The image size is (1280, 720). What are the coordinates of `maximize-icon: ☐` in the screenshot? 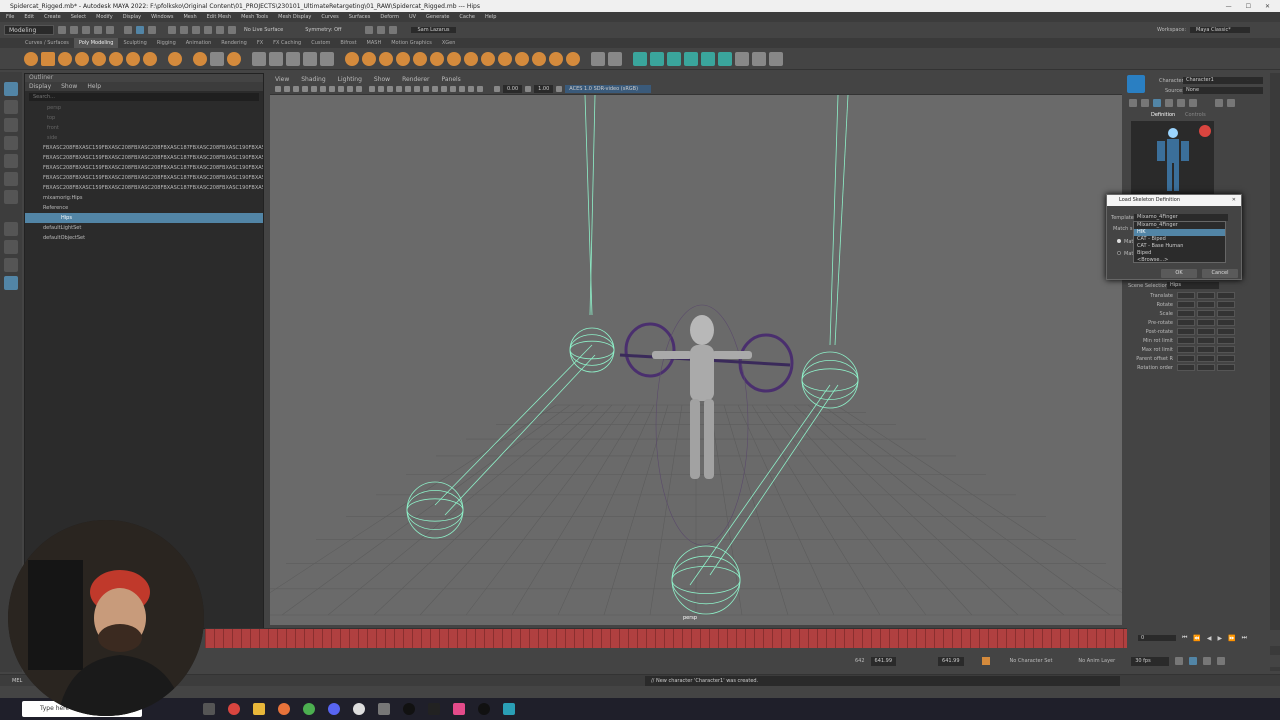 It's located at (1248, 6).